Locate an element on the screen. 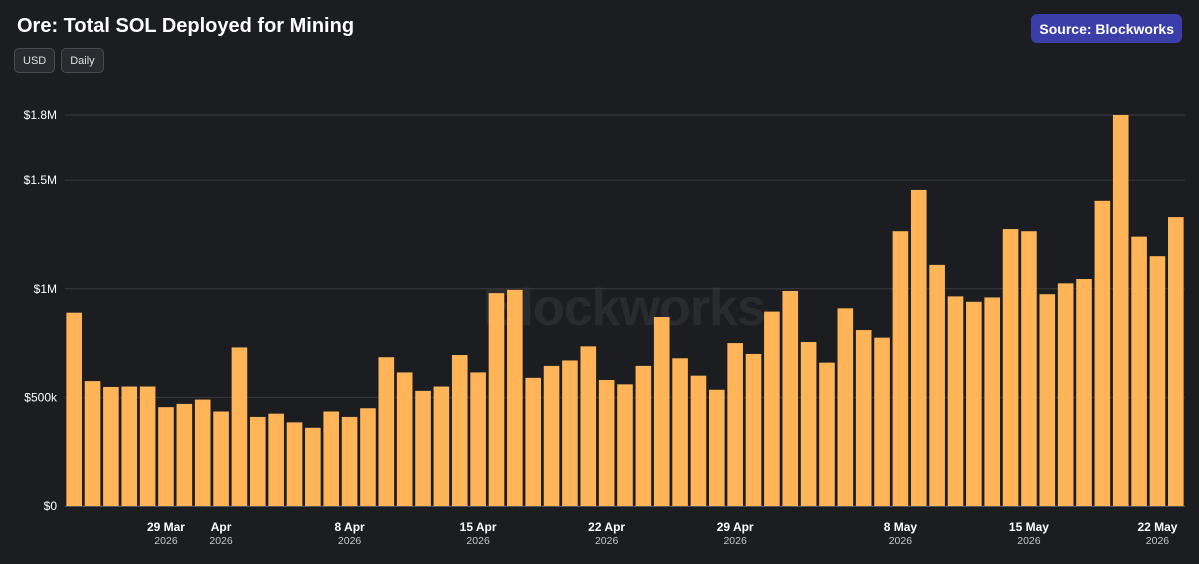  x-tick-label: 8 May is located at coordinates (901, 527).